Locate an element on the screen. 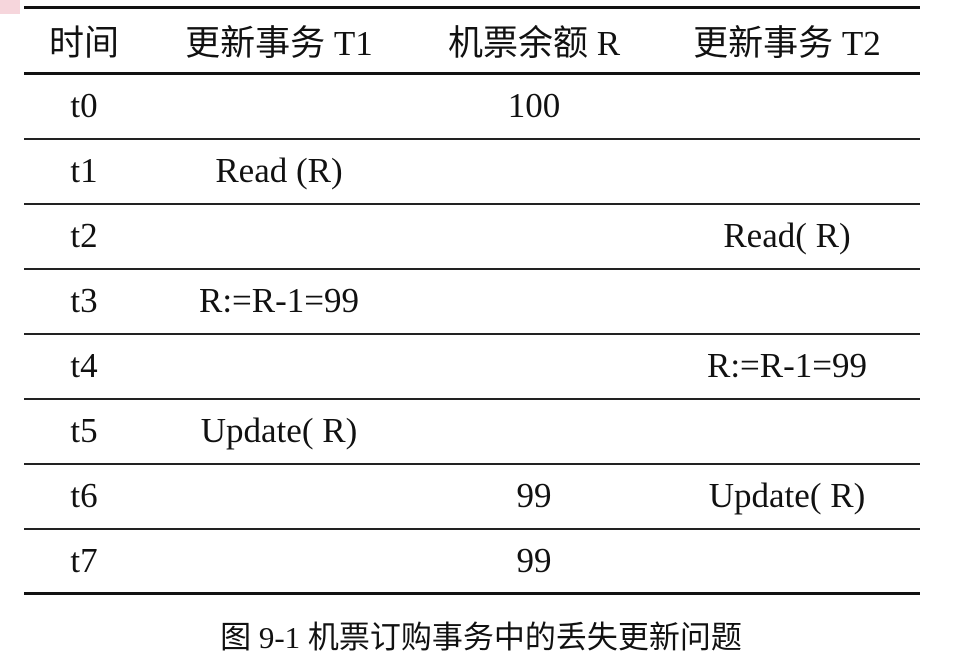 This screenshot has height=657, width=962. table-row: t7 99 is located at coordinates (472, 561).